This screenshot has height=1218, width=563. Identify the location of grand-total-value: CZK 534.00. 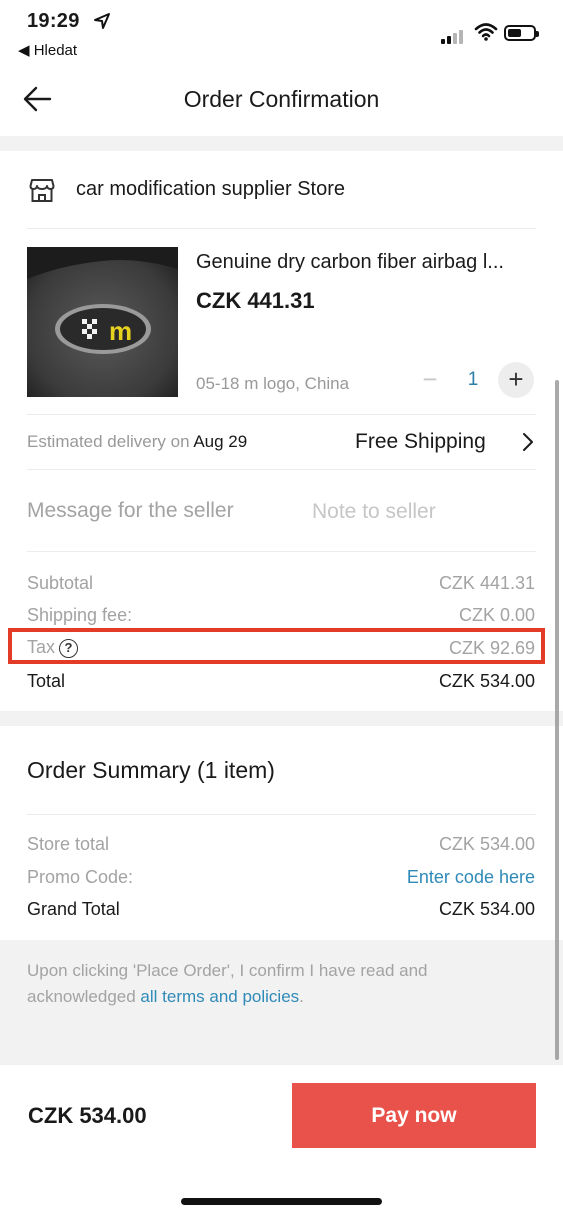
(486, 909).